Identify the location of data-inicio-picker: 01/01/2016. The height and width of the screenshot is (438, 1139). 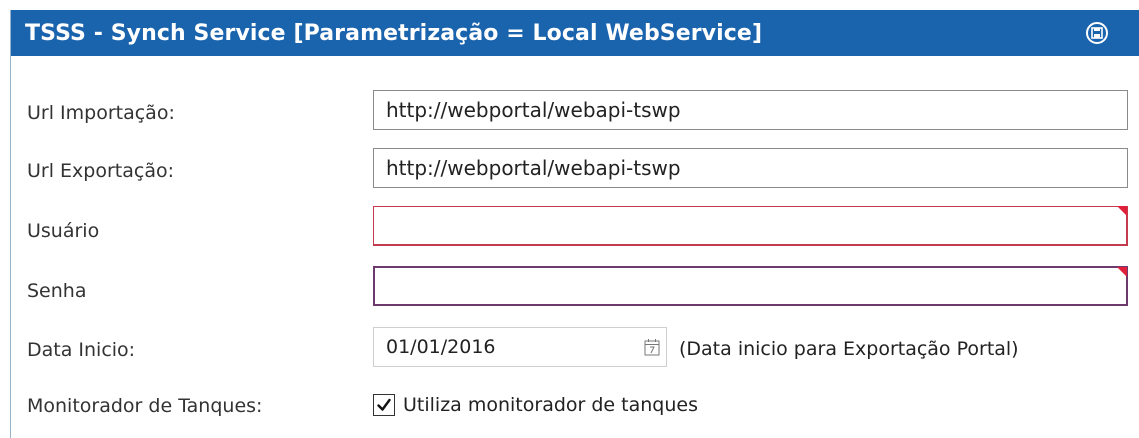
(520, 347).